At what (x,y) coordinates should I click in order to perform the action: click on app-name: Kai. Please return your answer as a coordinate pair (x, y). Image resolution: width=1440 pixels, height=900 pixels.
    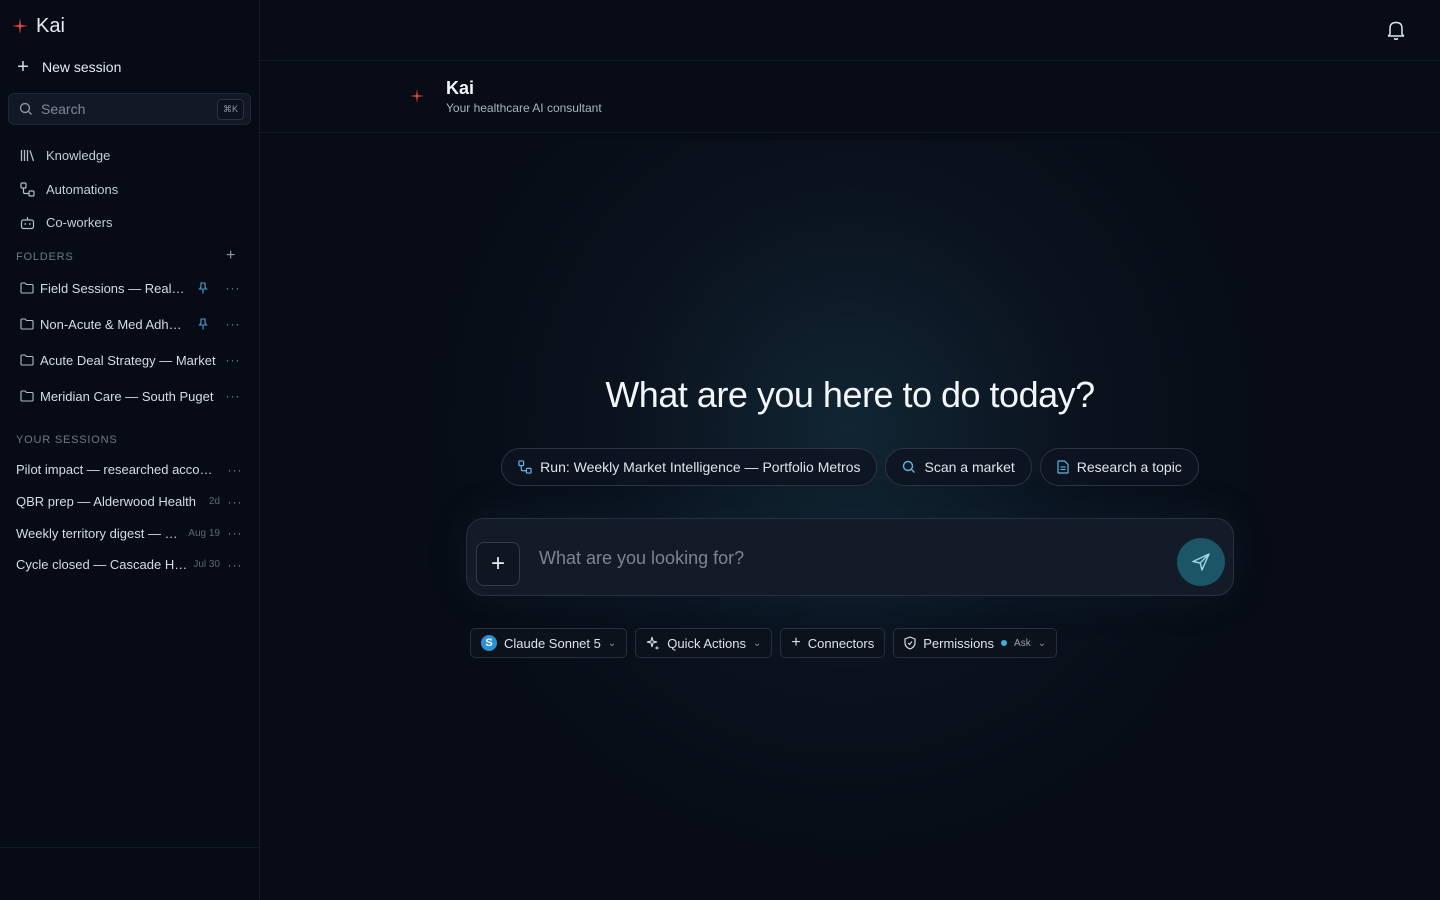
    Looking at the image, I should click on (50, 25).